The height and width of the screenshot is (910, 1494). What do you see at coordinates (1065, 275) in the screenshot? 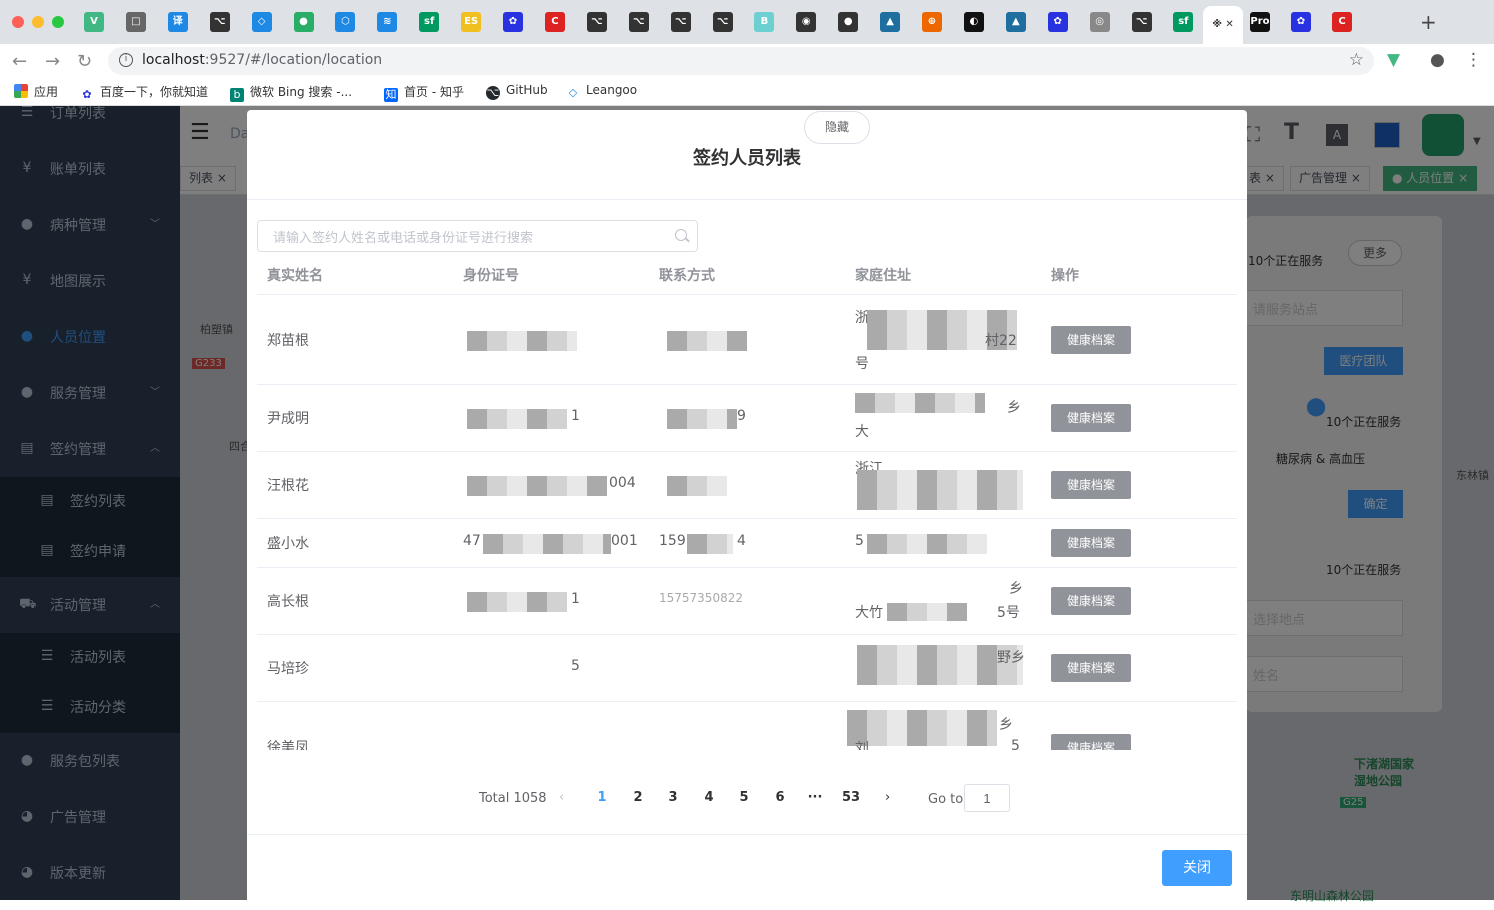
I see `column-header: 操作` at bounding box center [1065, 275].